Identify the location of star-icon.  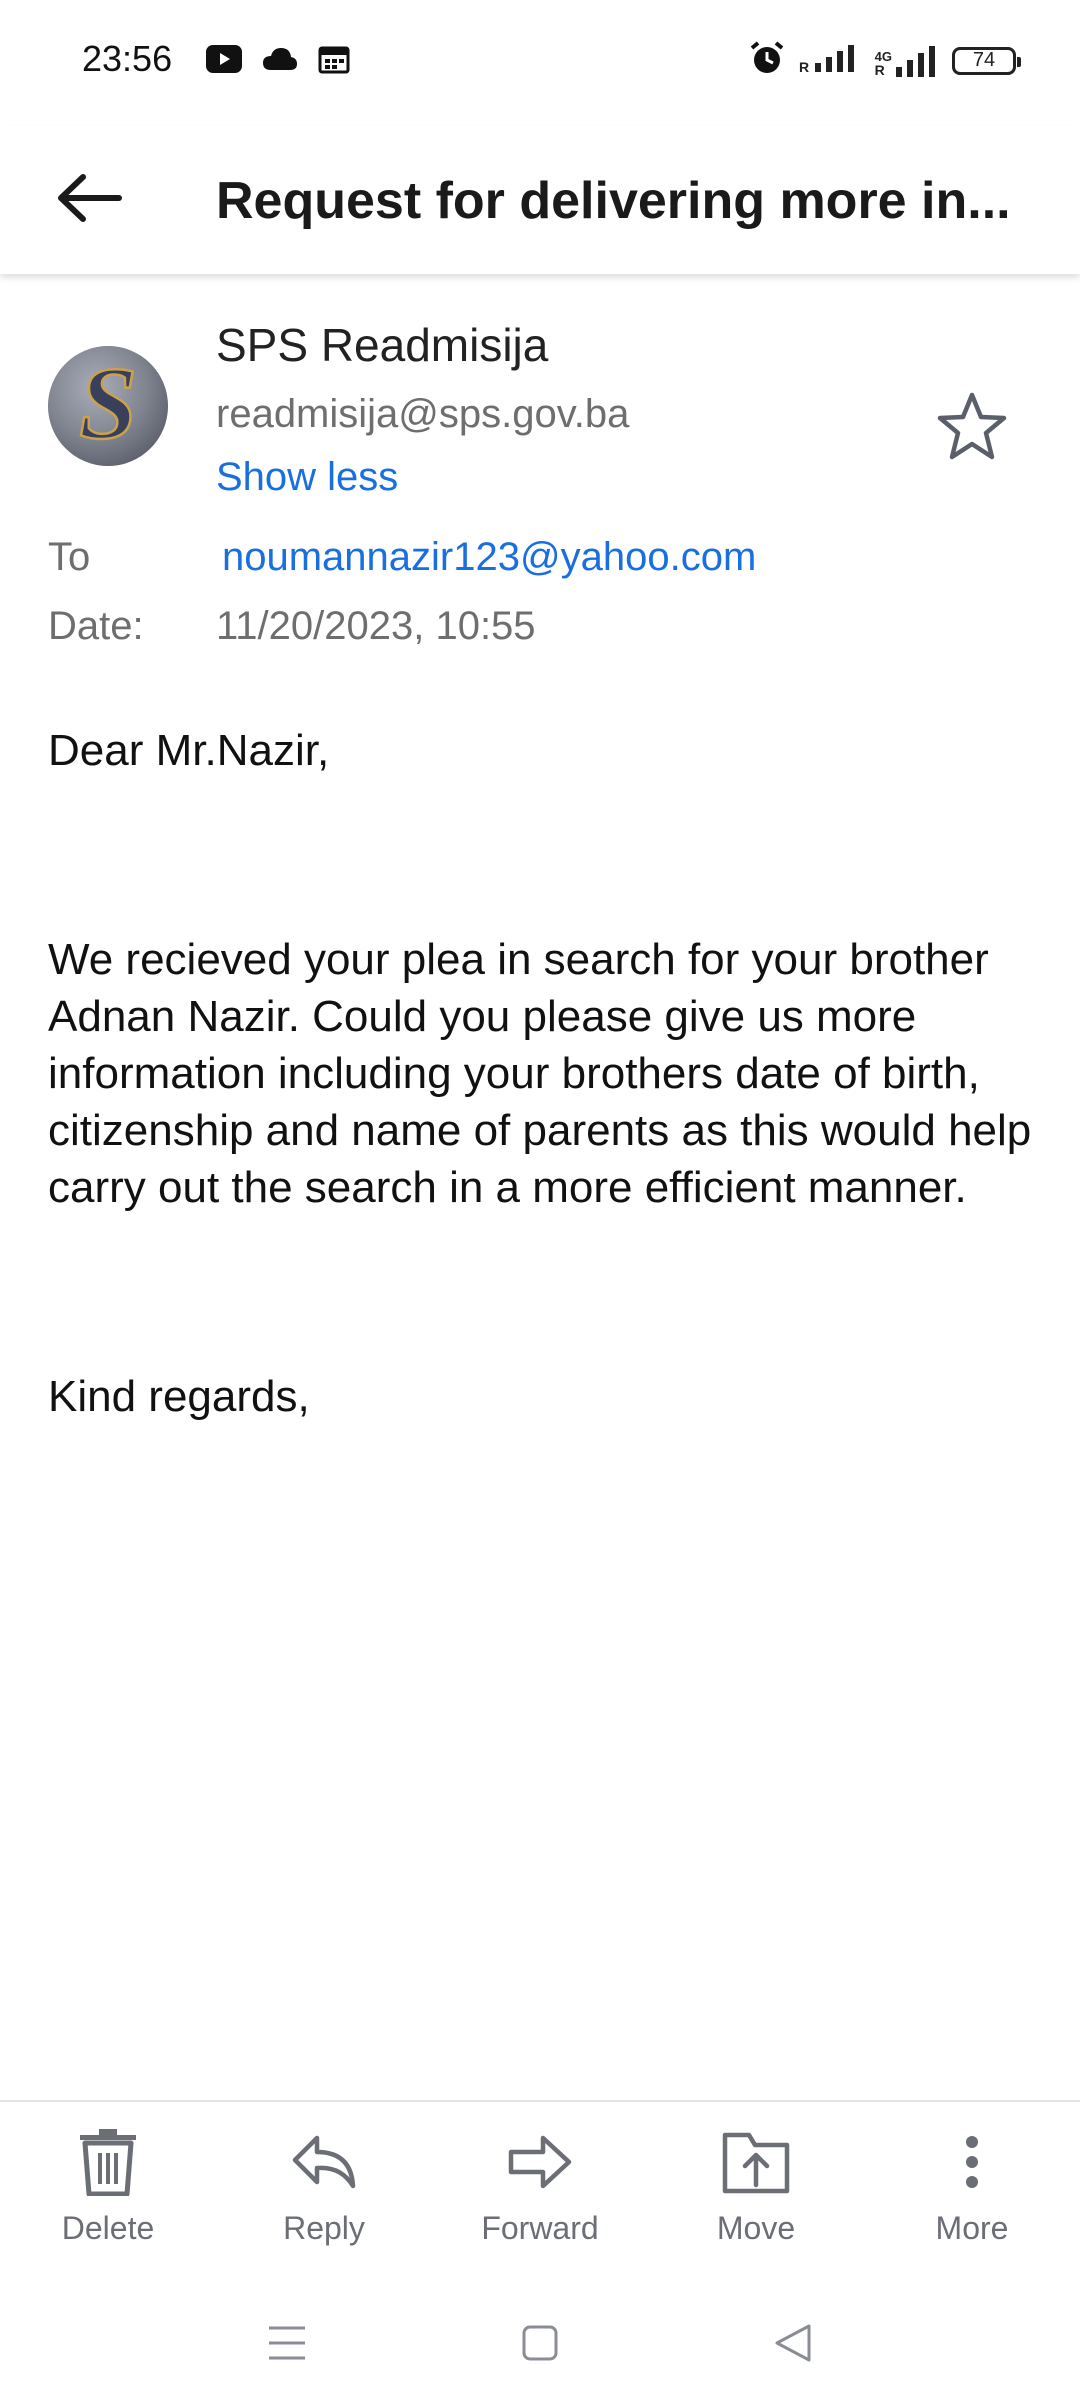
(972, 428).